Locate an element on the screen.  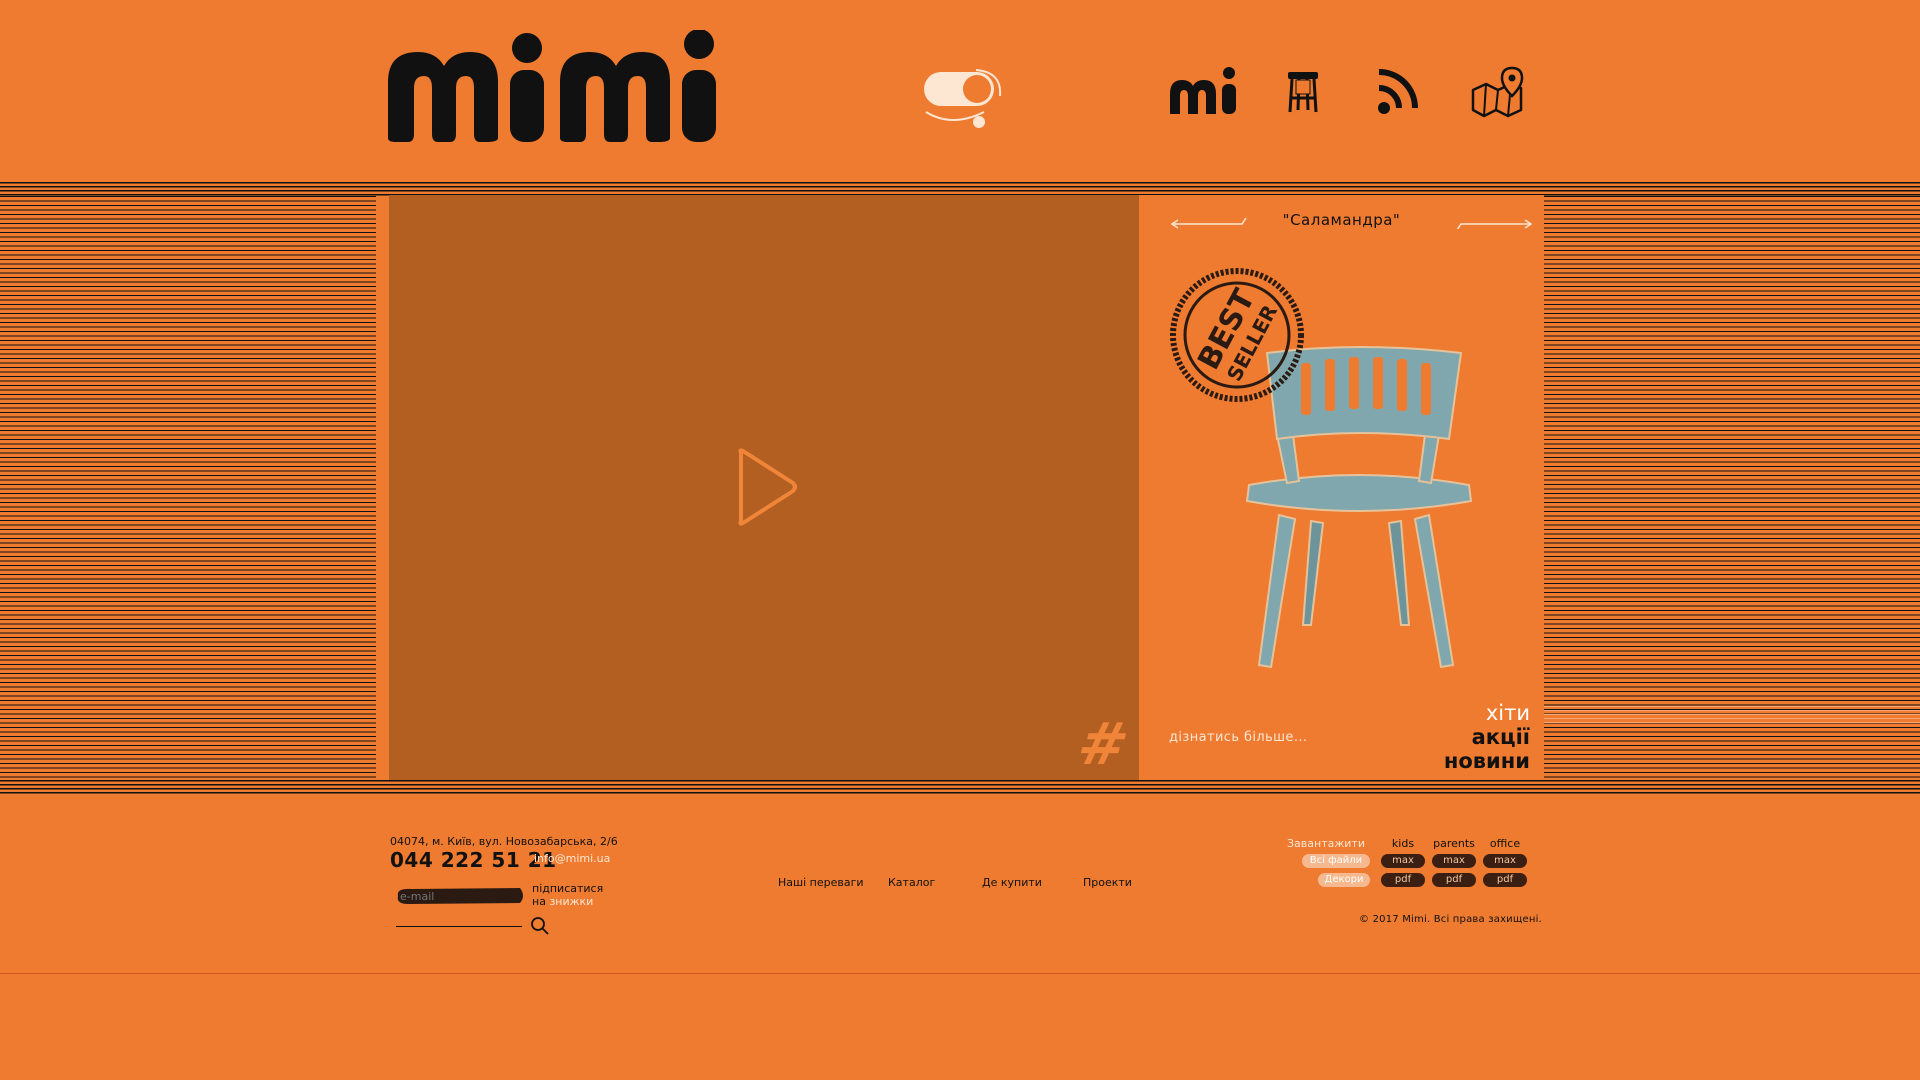
search-icon is located at coordinates (540, 926).